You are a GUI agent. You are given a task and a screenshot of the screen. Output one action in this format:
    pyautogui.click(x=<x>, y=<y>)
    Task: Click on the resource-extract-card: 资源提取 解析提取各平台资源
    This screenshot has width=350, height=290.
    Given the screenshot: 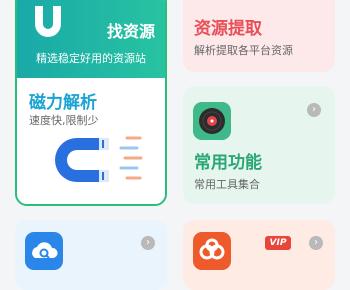 What is the action you would take?
    pyautogui.click(x=259, y=36)
    